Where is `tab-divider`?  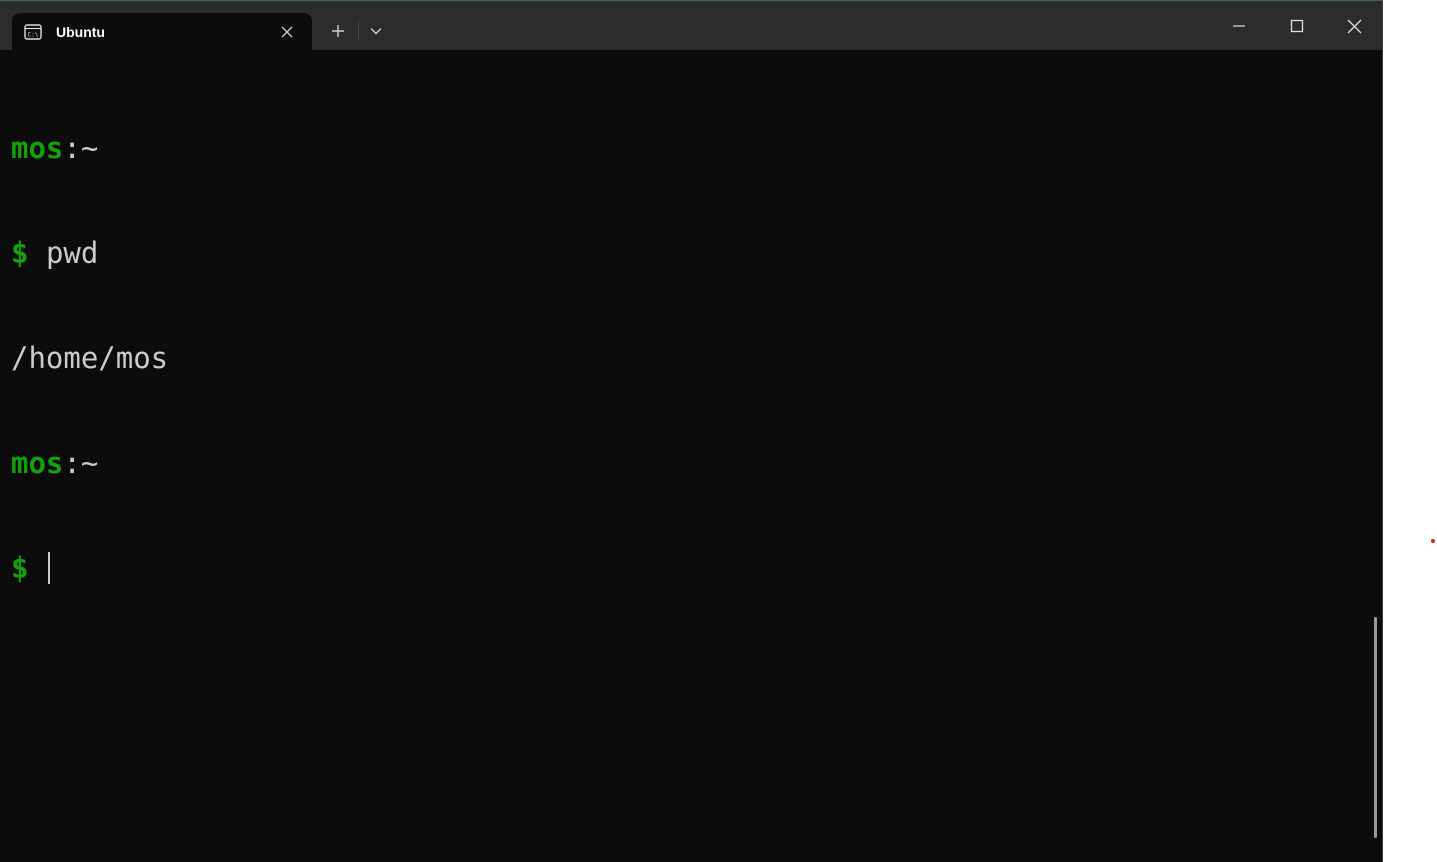
tab-divider is located at coordinates (358, 31).